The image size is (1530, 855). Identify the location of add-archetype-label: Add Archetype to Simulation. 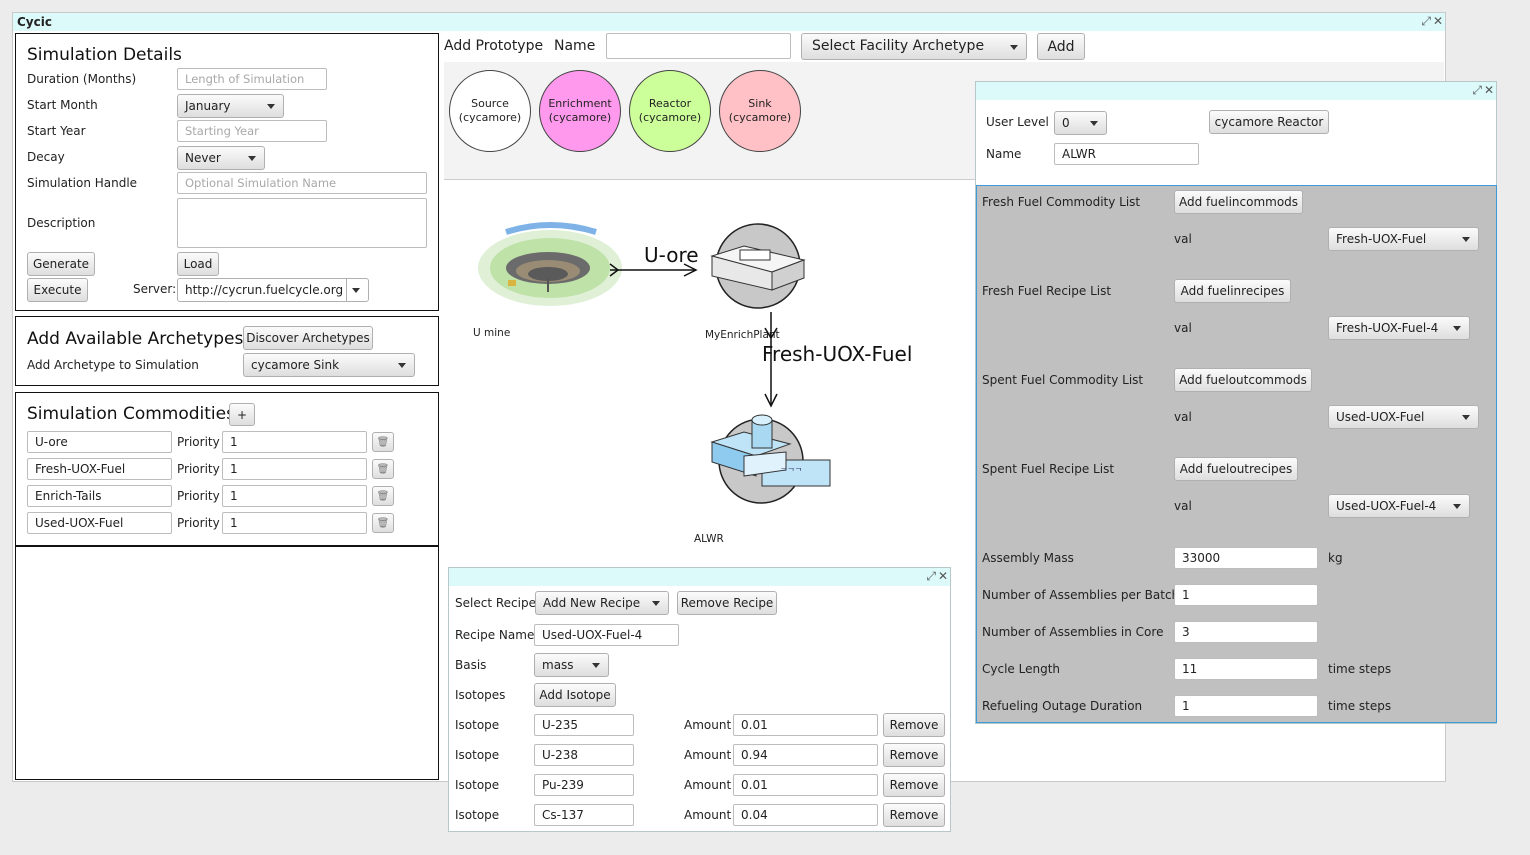
(113, 365).